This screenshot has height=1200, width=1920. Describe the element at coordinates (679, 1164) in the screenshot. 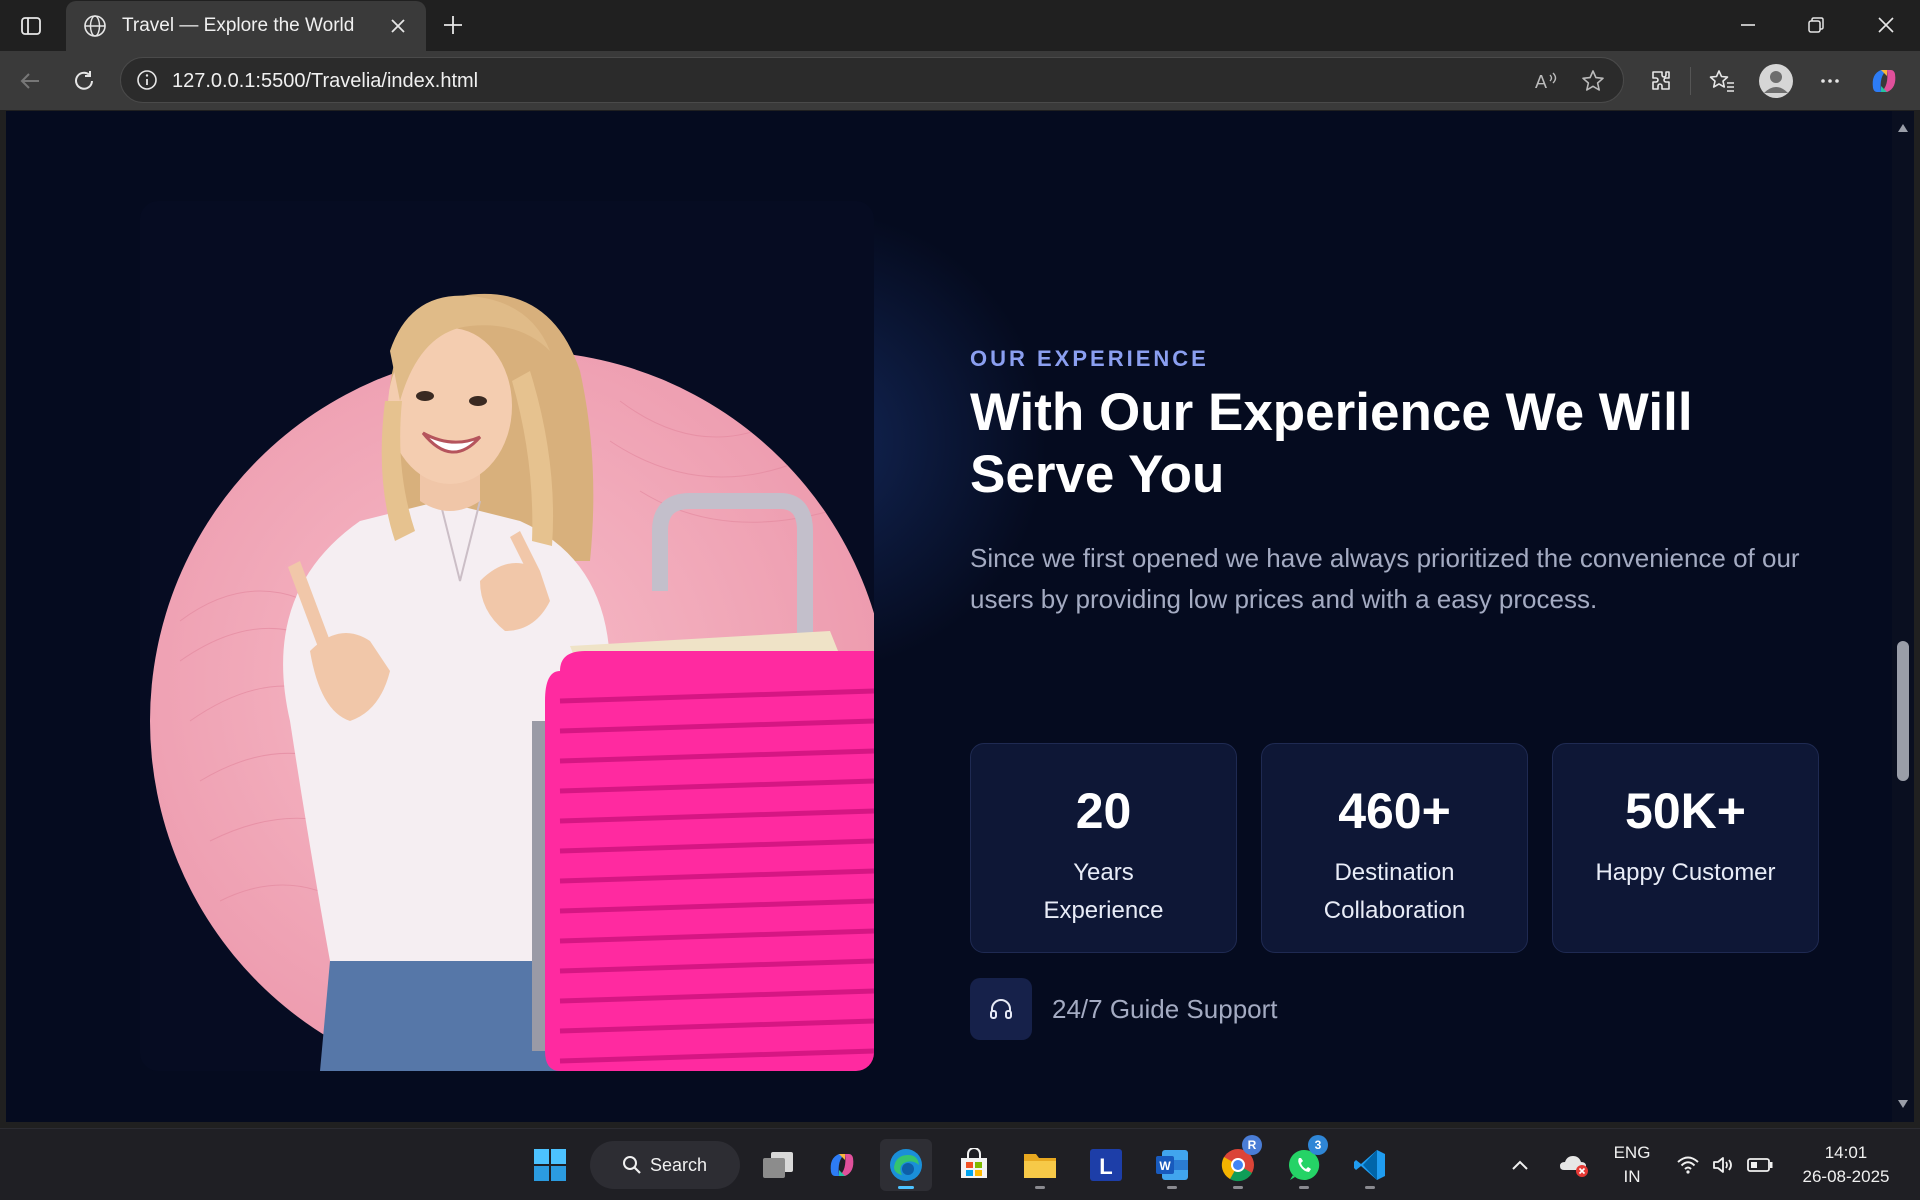

I see `search-label: Search` at that location.